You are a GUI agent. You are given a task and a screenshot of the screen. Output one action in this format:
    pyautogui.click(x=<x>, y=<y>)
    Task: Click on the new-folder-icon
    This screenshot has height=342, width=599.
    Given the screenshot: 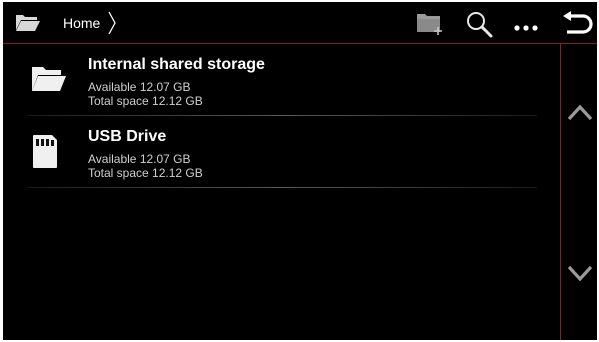 What is the action you would take?
    pyautogui.click(x=430, y=26)
    